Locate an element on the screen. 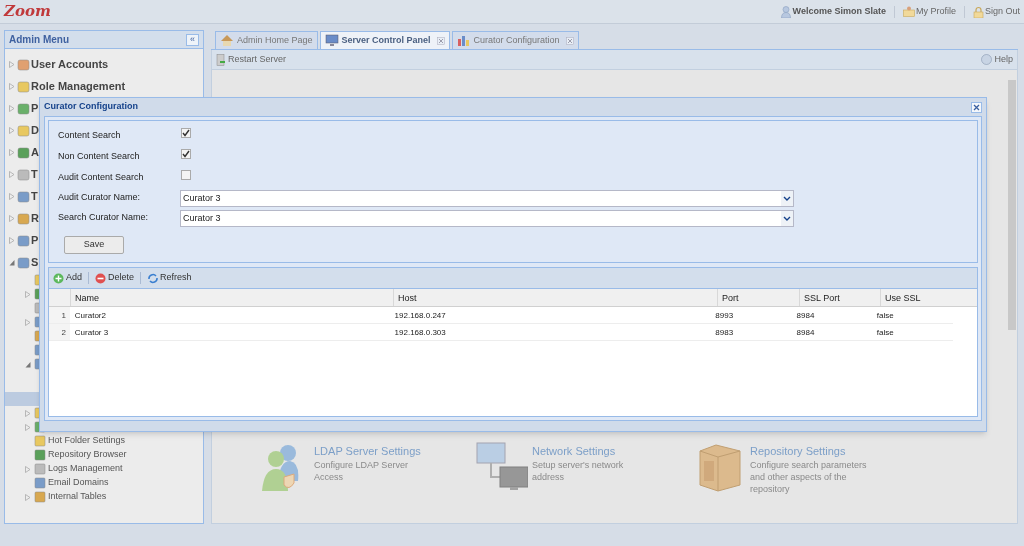  tab: Server Control Panel is located at coordinates (384, 40).